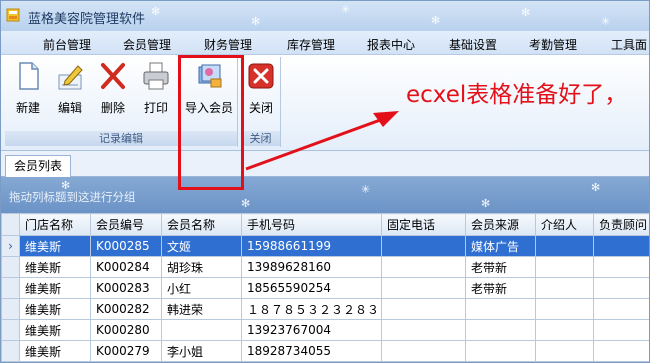 The image size is (650, 363). Describe the element at coordinates (311, 351) in the screenshot. I see `table-cell: 18928734055` at that location.